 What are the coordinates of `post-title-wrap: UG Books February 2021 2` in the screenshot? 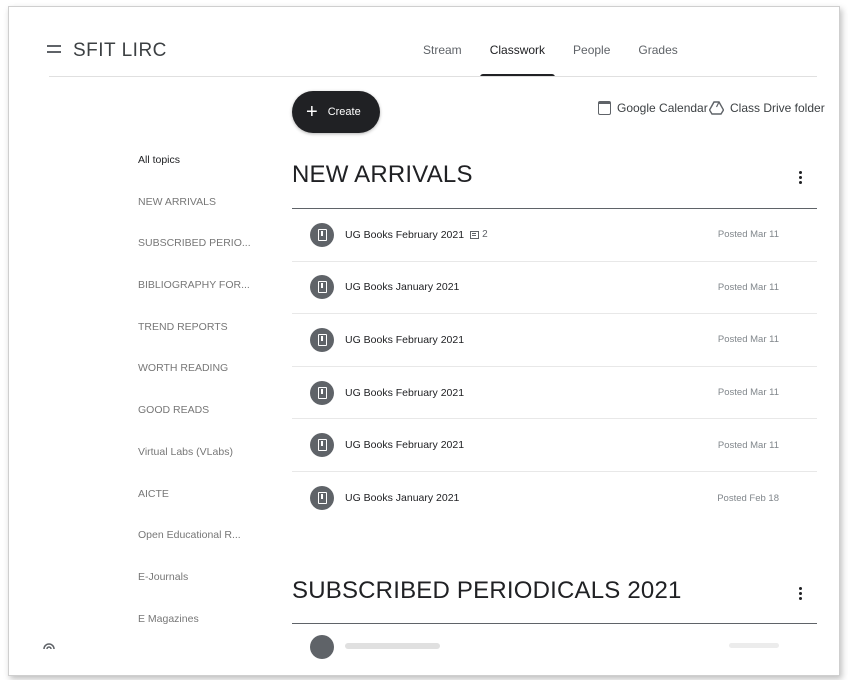 It's located at (416, 235).